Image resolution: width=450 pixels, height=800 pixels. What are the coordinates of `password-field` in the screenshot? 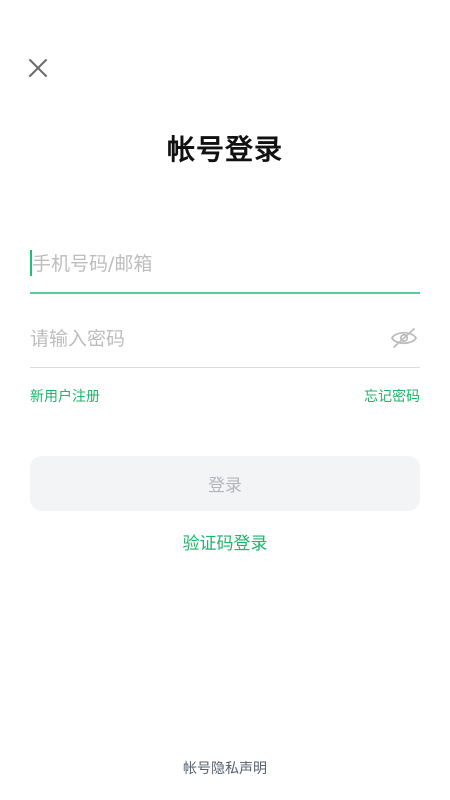 It's located at (225, 341).